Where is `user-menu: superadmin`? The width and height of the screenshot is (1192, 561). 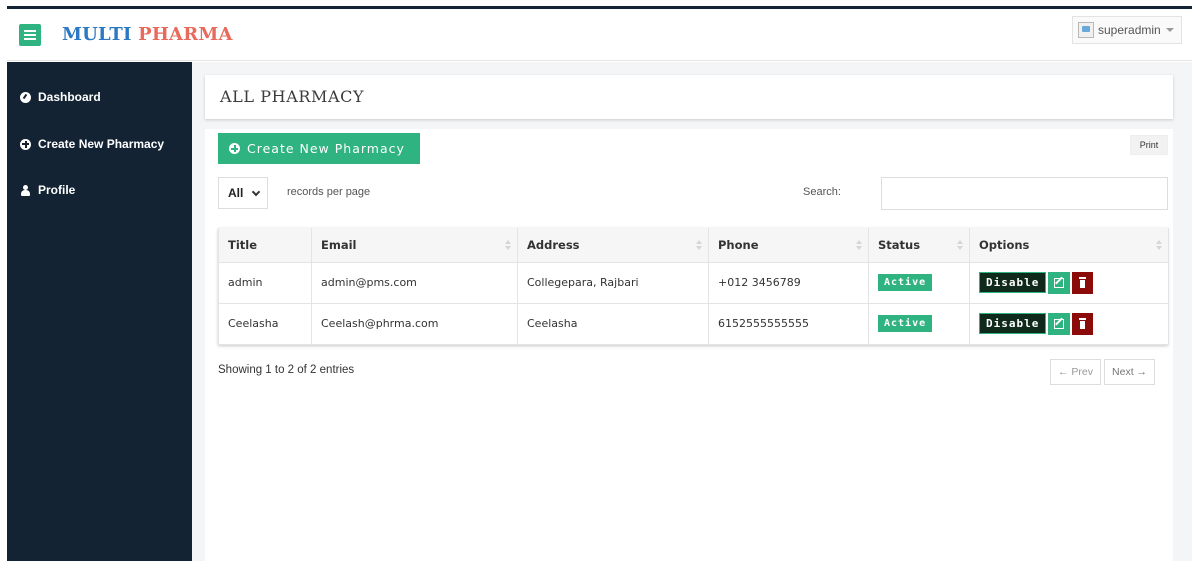 user-menu: superadmin is located at coordinates (1127, 30).